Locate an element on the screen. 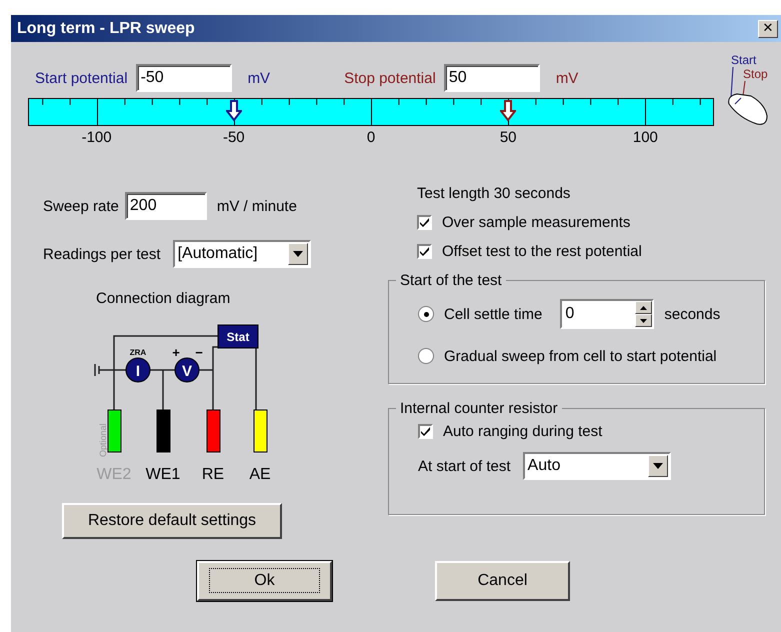  start-range-dropdown: Auto is located at coordinates (596, 466).